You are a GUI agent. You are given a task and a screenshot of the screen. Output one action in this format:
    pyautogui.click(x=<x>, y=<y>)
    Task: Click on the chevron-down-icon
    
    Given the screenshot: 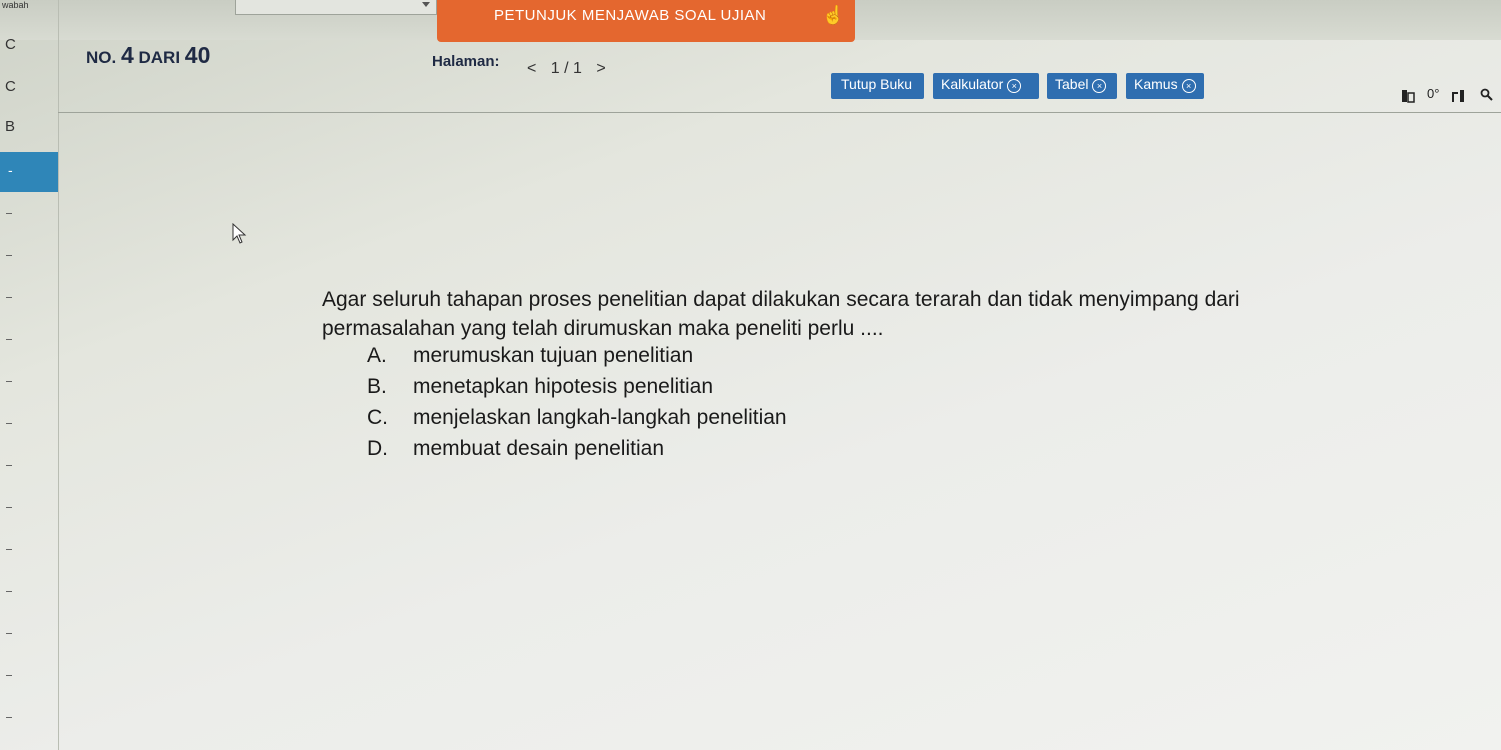 What is the action you would take?
    pyautogui.click(x=426, y=4)
    